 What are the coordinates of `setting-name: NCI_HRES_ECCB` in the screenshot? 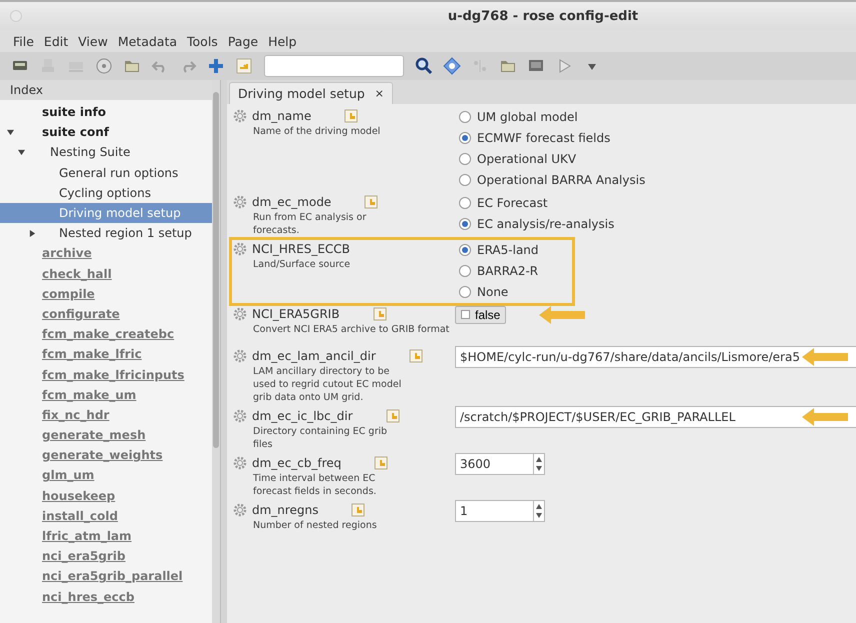 It's located at (301, 249).